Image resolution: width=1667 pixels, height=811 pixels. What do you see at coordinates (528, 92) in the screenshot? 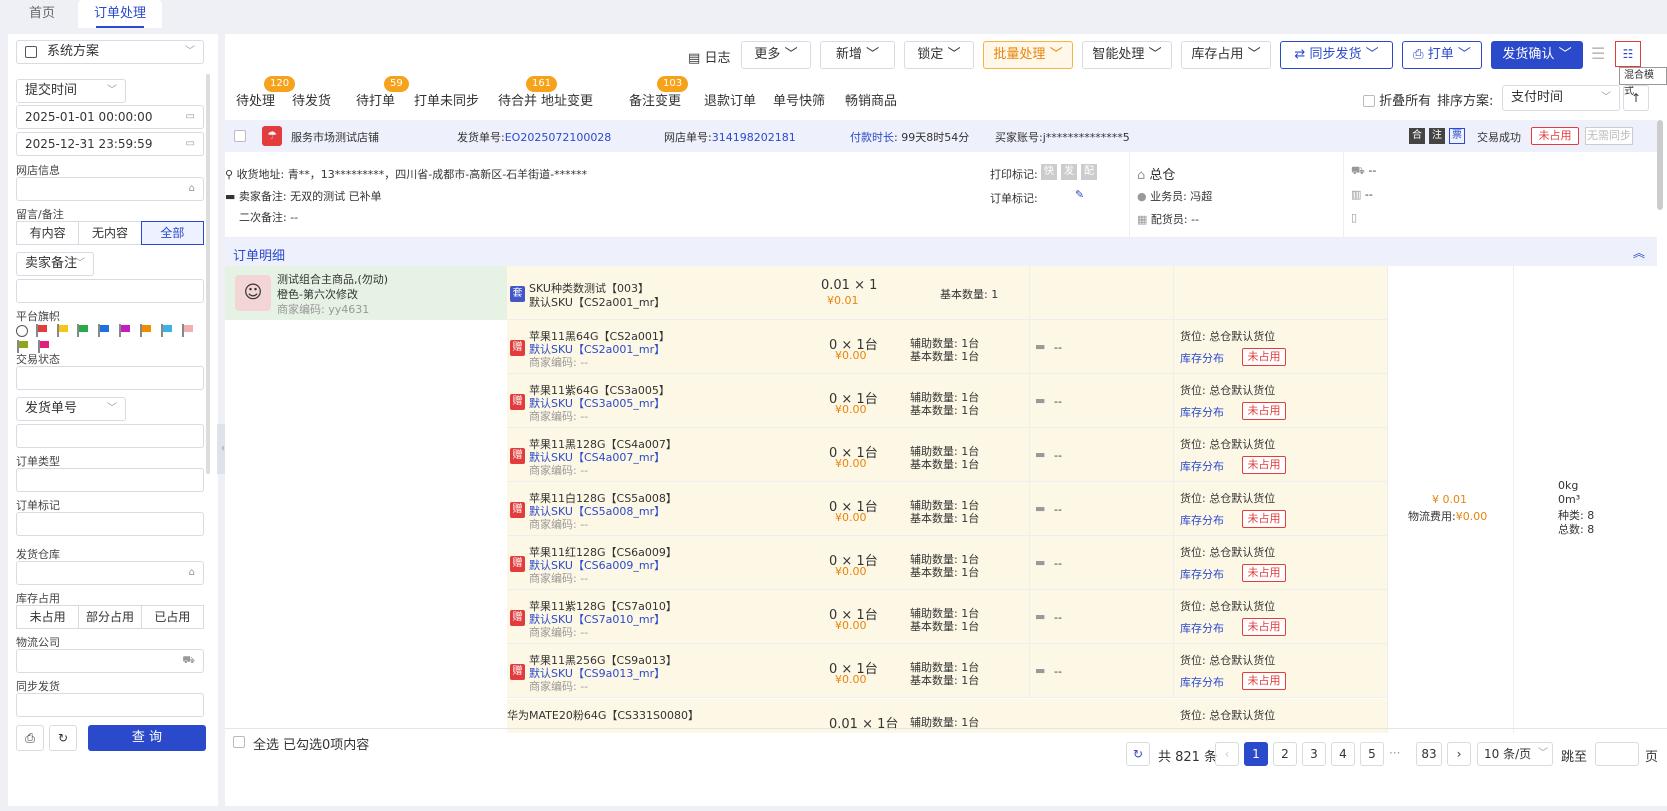
I see `status-tab: 待合并 161` at bounding box center [528, 92].